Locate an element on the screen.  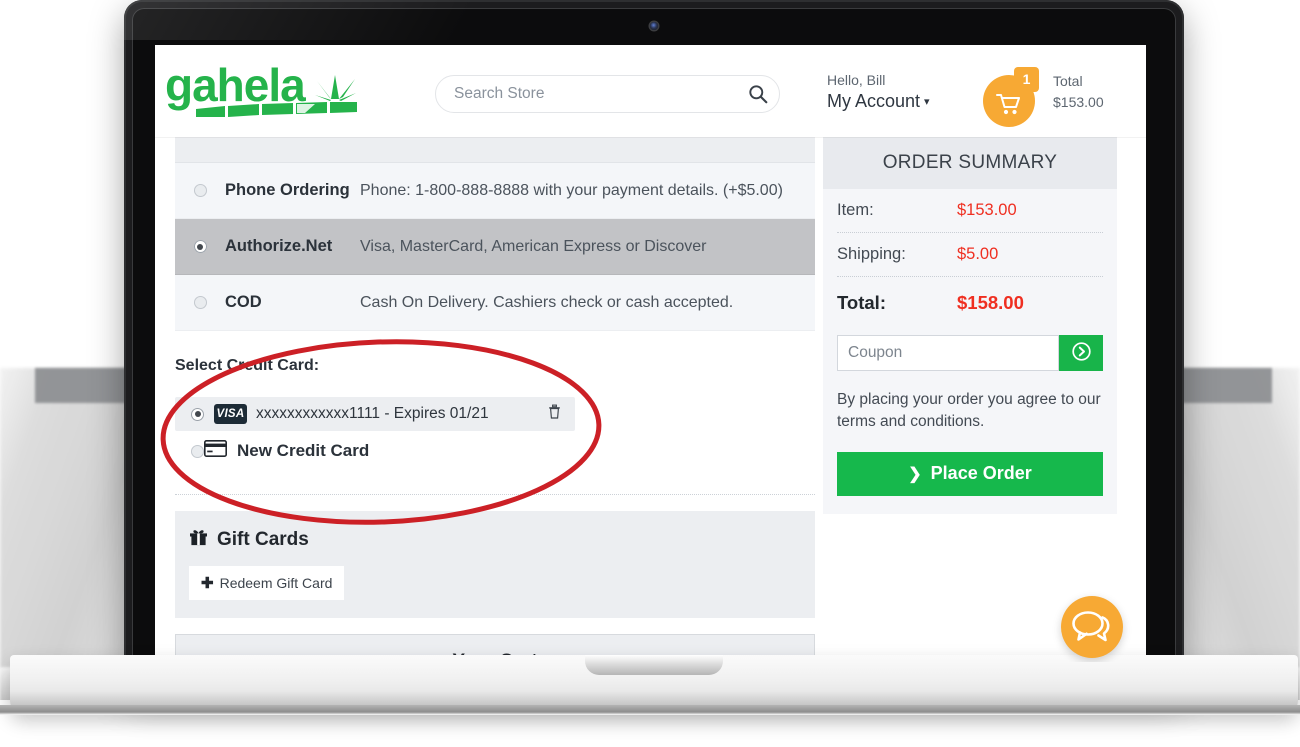
my-account-menu: My Account ▾ is located at coordinates (878, 101).